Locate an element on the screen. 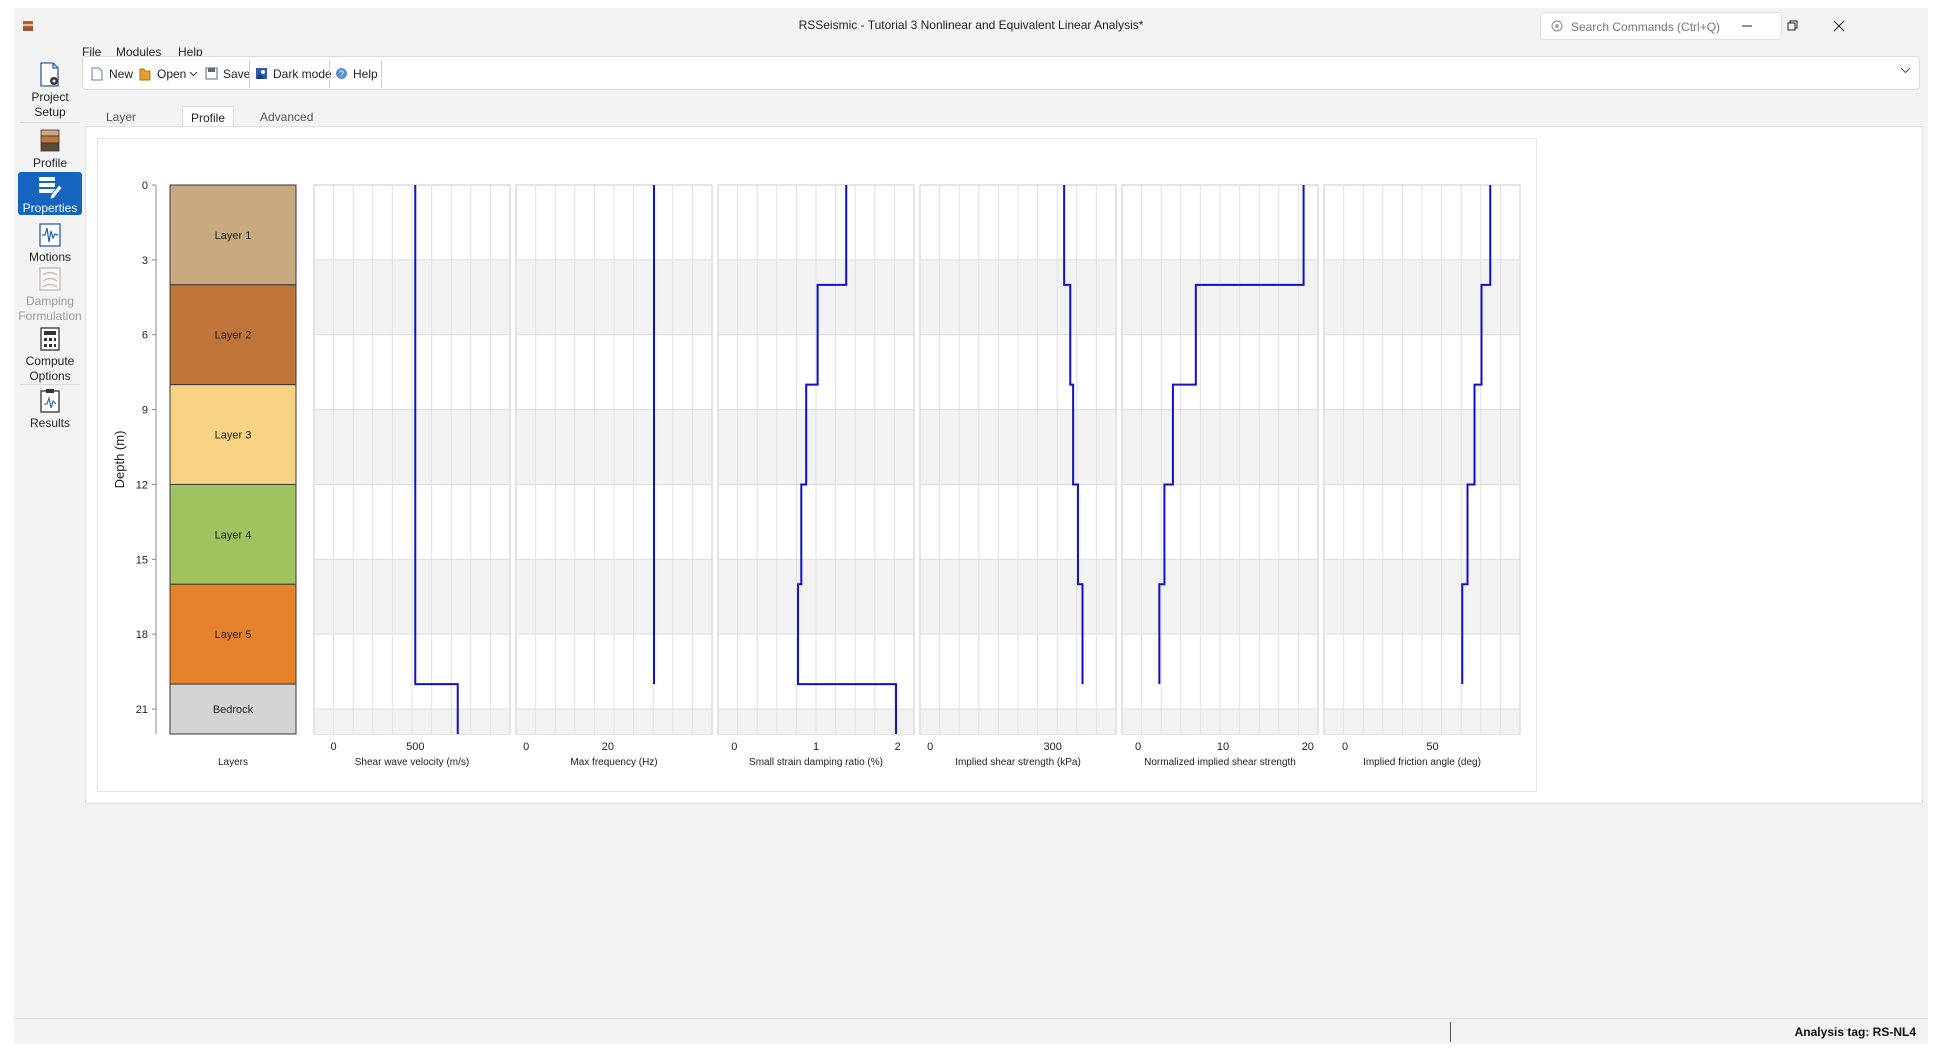 The width and height of the screenshot is (1936, 1048). layers-axis-label: Layers is located at coordinates (233, 762).